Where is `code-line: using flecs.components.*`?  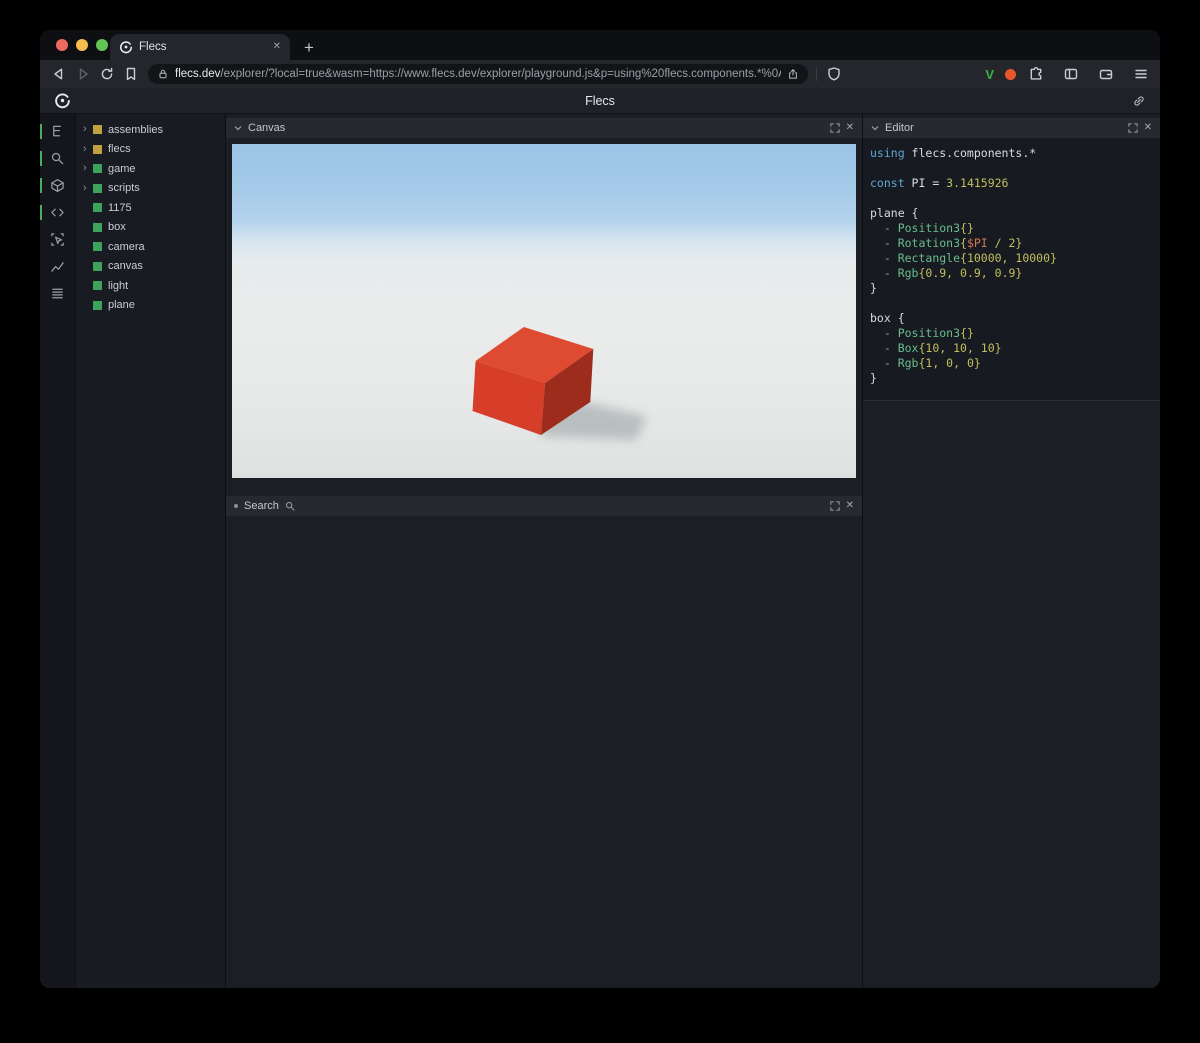 code-line: using flecs.components.* is located at coordinates (1012, 153).